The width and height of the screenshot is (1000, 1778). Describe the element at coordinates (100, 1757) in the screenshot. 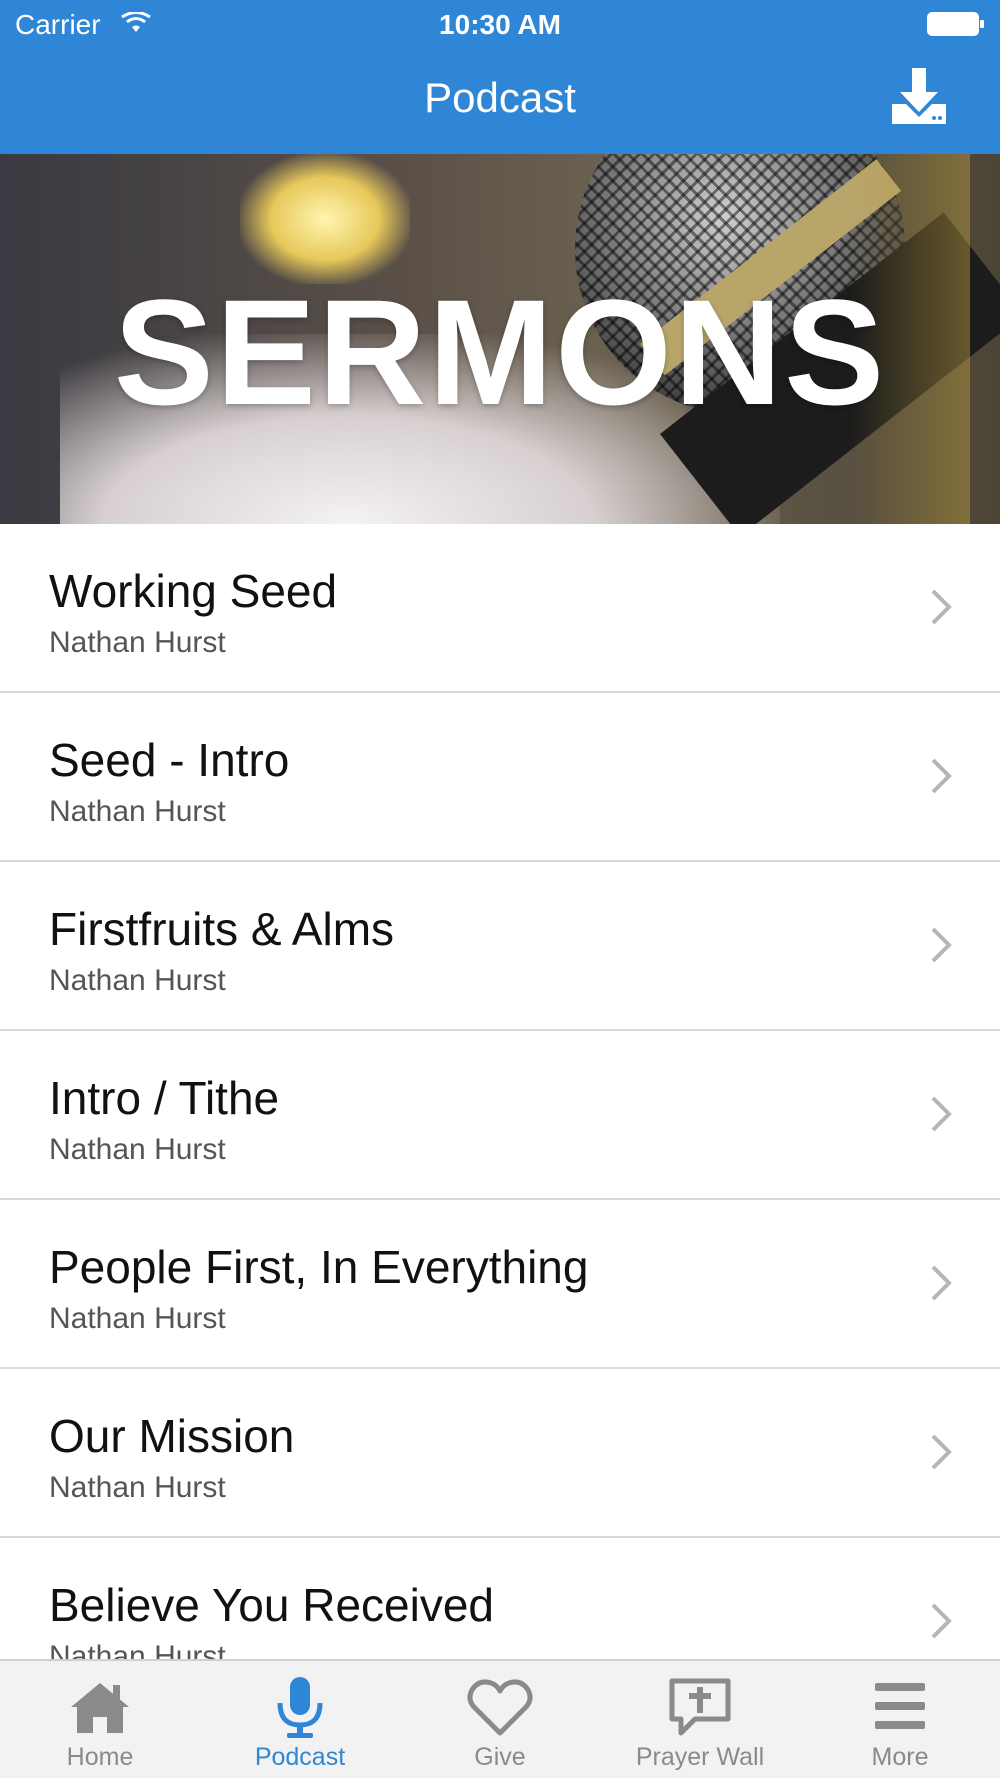

I see `tab-label: Home` at that location.